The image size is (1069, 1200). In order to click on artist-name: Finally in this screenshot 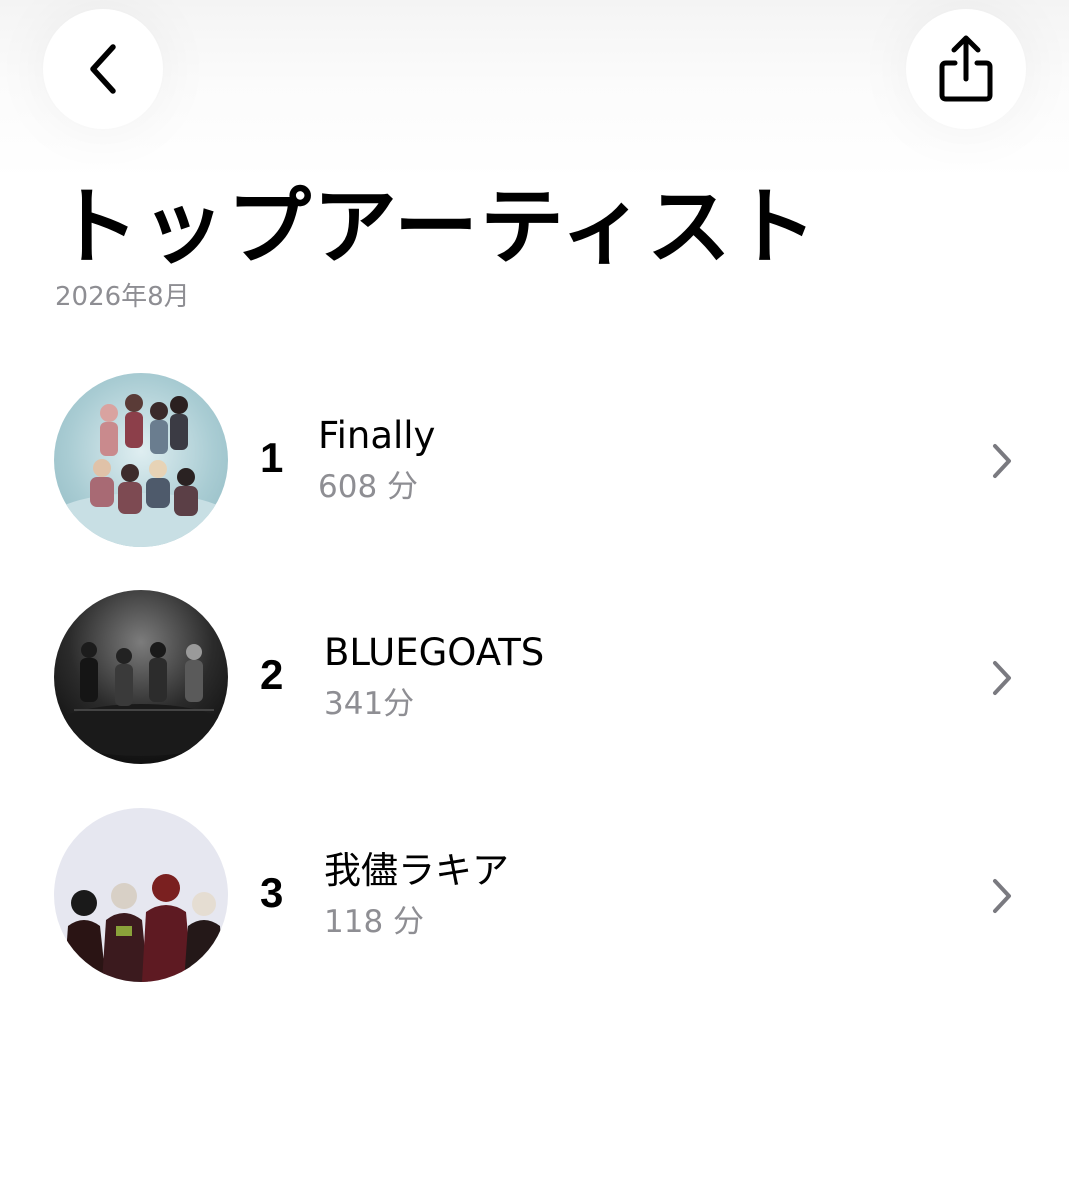, I will do `click(377, 435)`.